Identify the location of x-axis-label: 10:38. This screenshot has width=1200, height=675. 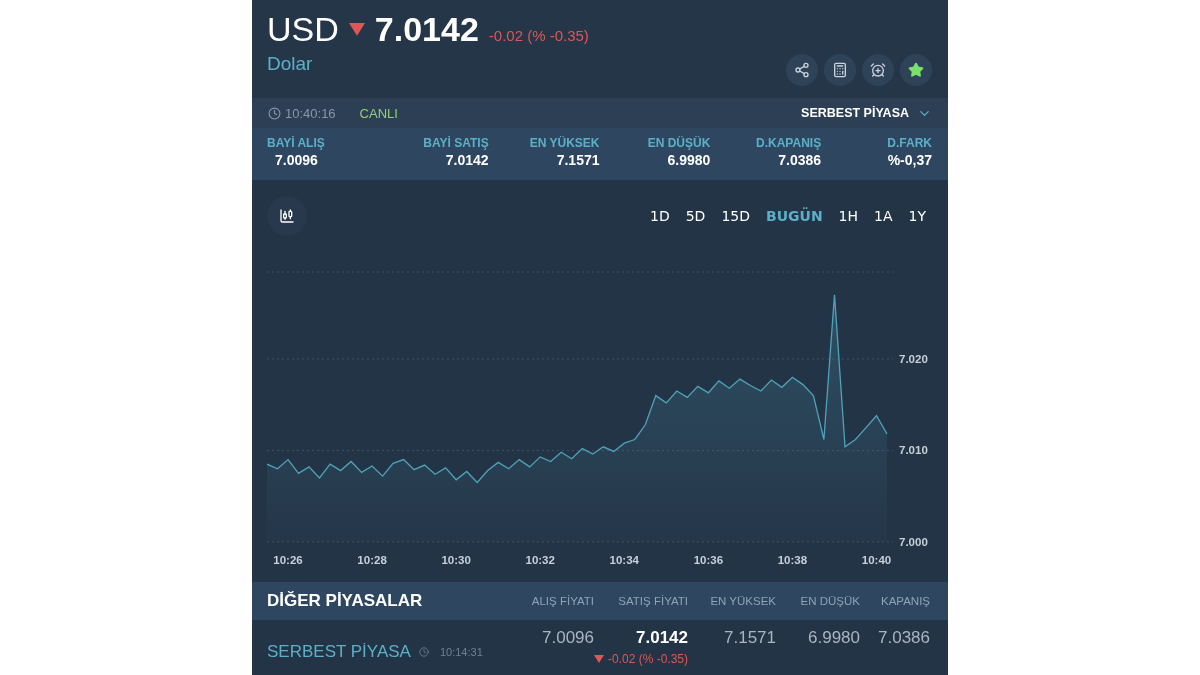
(792, 560).